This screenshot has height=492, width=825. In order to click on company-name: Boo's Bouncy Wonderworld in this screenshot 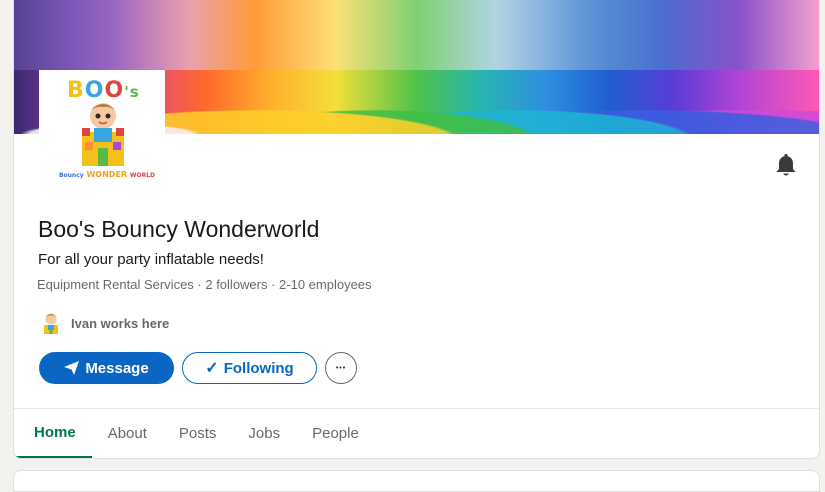, I will do `click(179, 229)`.